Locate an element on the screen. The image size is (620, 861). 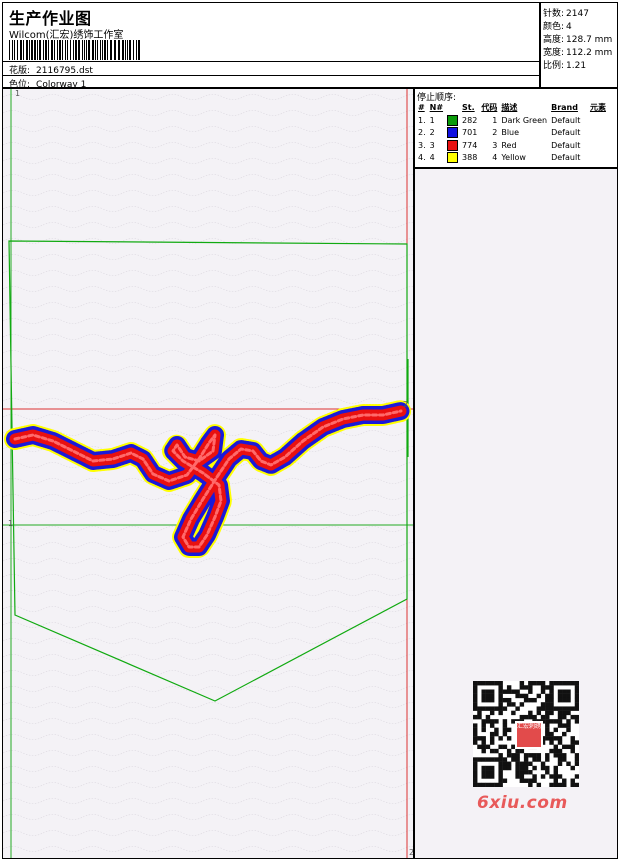
watermark-logo: 汇宏刺绣 is located at coordinates (529, 735).